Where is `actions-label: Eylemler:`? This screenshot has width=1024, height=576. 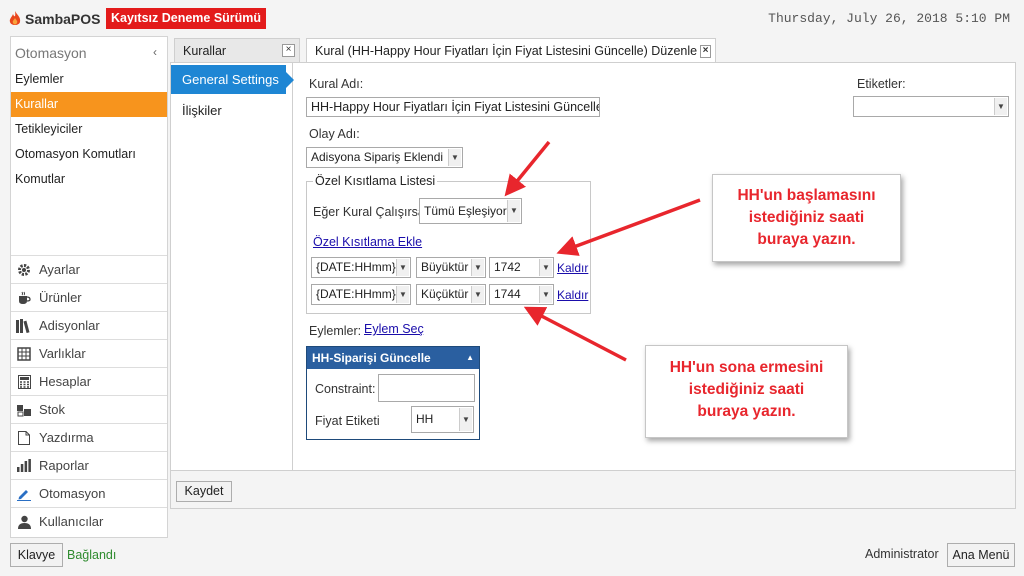
actions-label: Eylemler: is located at coordinates (335, 331).